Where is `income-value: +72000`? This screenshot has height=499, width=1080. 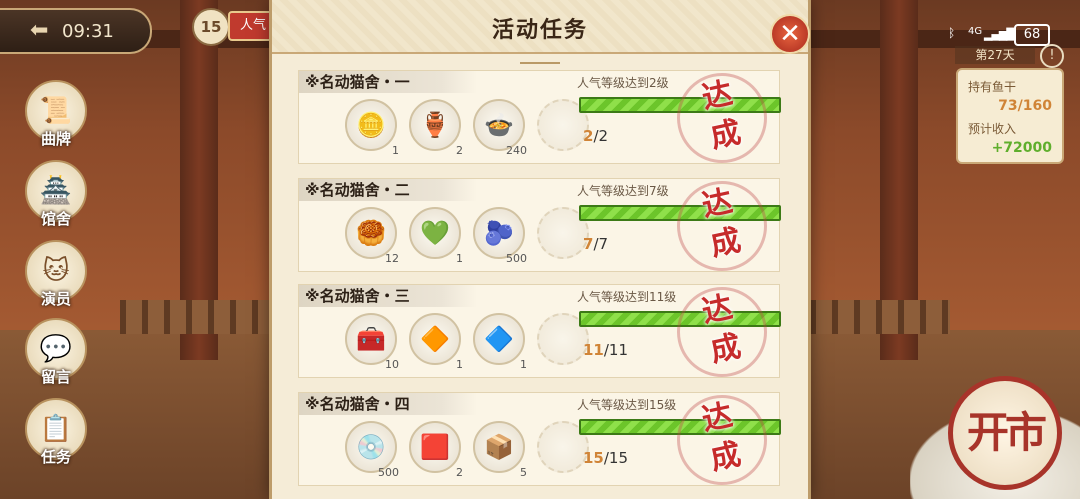 income-value: +72000 is located at coordinates (1021, 148).